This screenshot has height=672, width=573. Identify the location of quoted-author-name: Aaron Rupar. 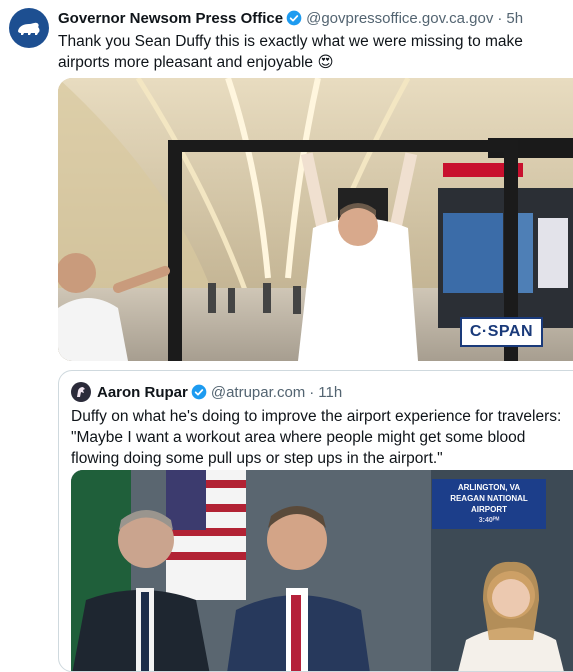
(142, 392).